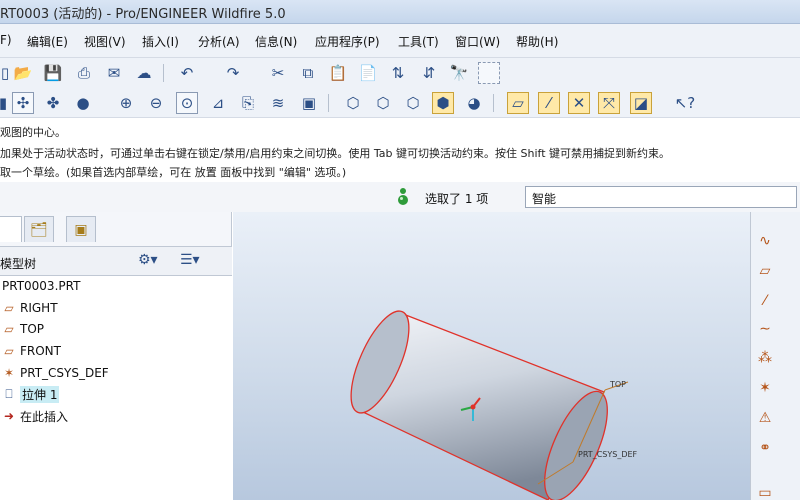 The width and height of the screenshot is (800, 500). I want to click on paste-special-icon: 📄, so click(368, 73).